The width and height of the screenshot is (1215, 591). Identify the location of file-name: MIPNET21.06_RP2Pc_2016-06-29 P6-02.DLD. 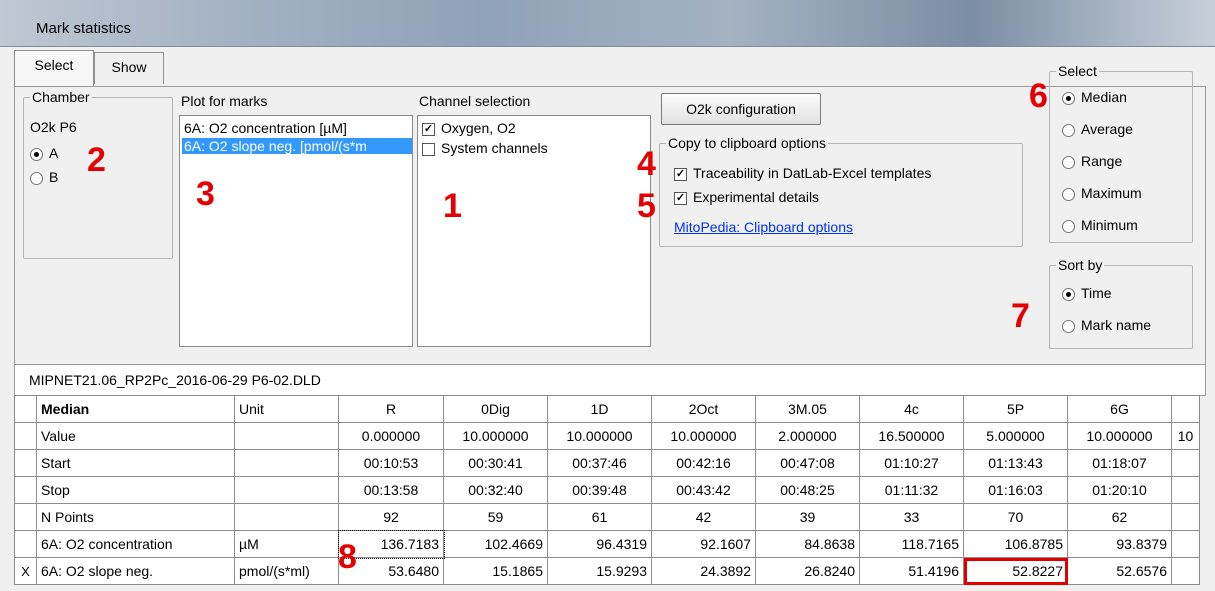
(175, 380).